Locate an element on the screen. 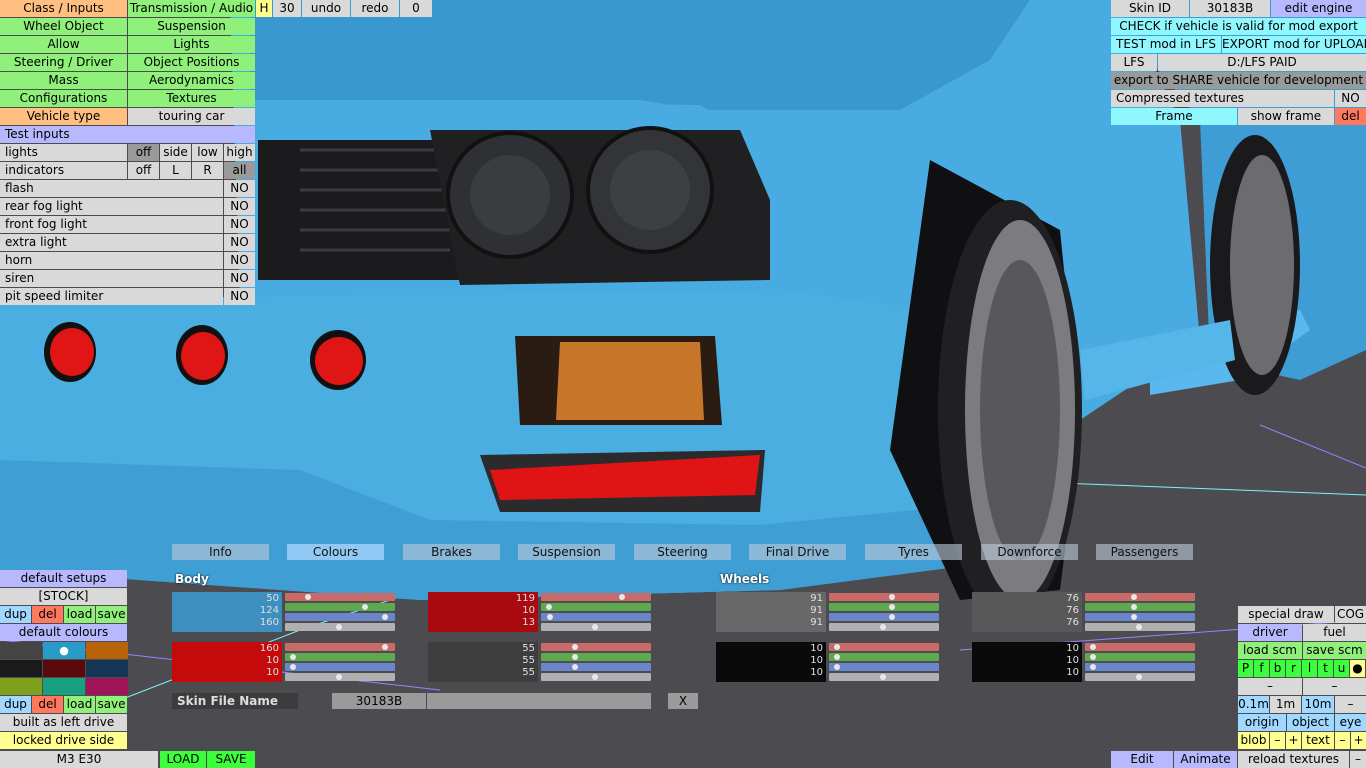 The height and width of the screenshot is (768, 1366). value-30: 30 is located at coordinates (287, 8).